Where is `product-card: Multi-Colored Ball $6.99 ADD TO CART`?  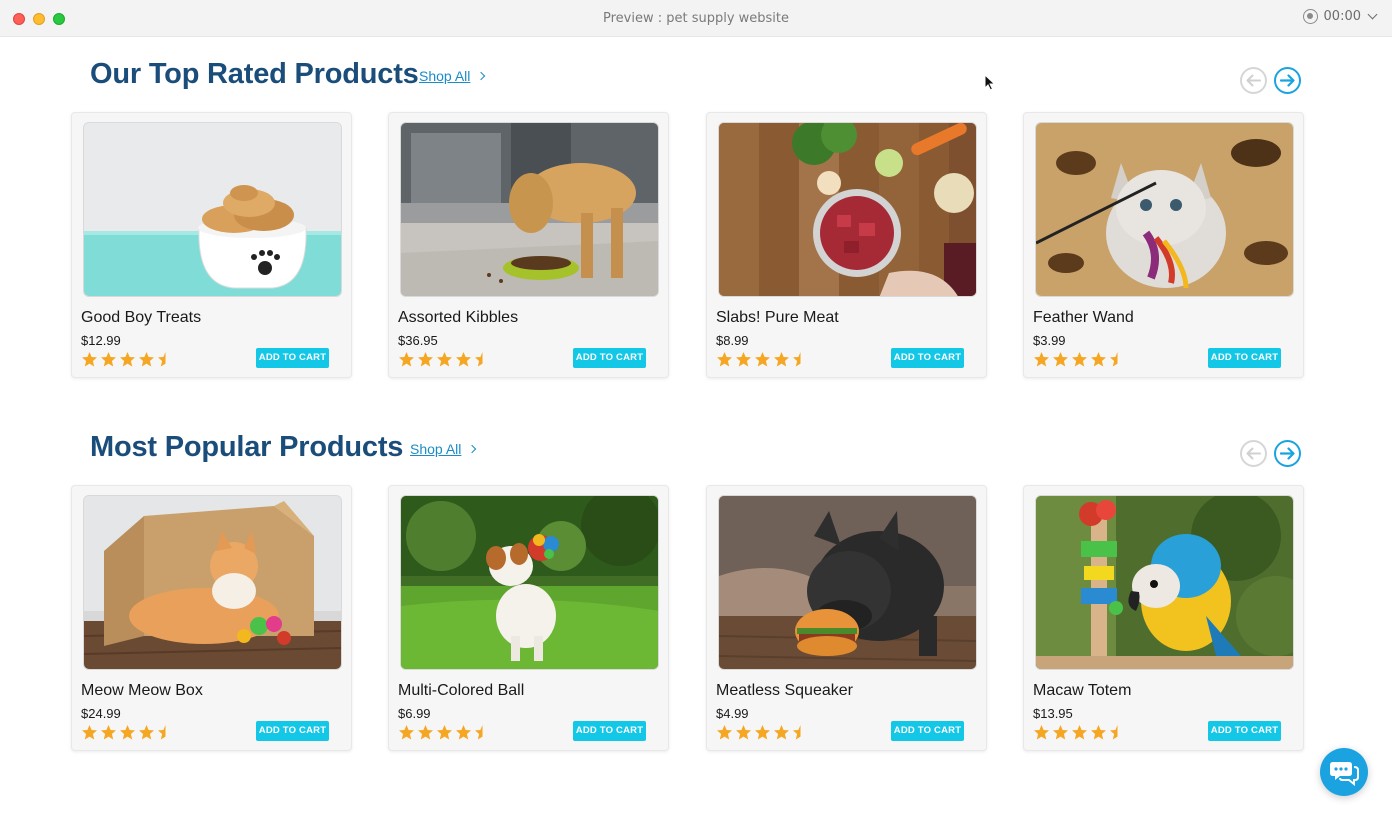
product-card: Multi-Colored Ball $6.99 ADD TO CART is located at coordinates (528, 618).